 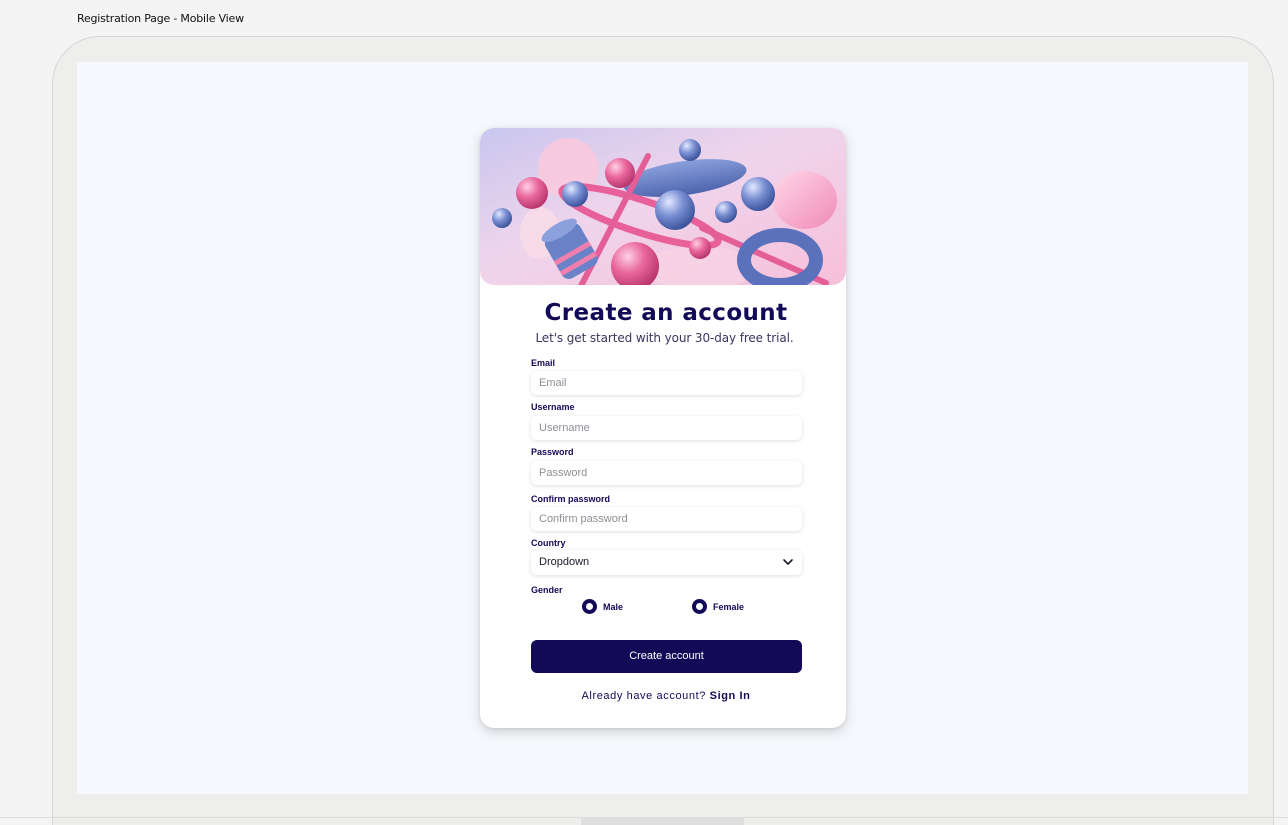 What do you see at coordinates (643, 696) in the screenshot?
I see `signin-prompt: Already have account?` at bounding box center [643, 696].